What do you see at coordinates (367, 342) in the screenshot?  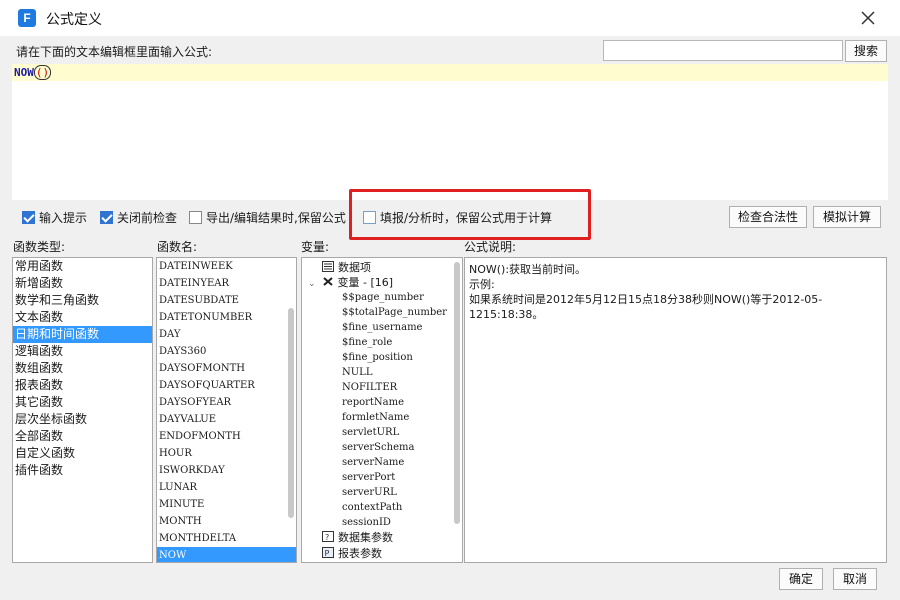 I see `variable-item: $fine_role` at bounding box center [367, 342].